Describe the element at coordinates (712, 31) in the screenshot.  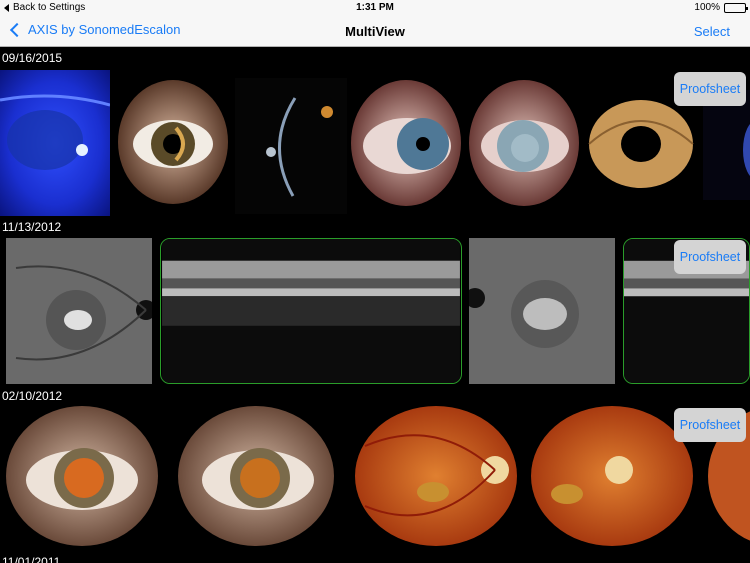
I see `select-button: Select` at that location.